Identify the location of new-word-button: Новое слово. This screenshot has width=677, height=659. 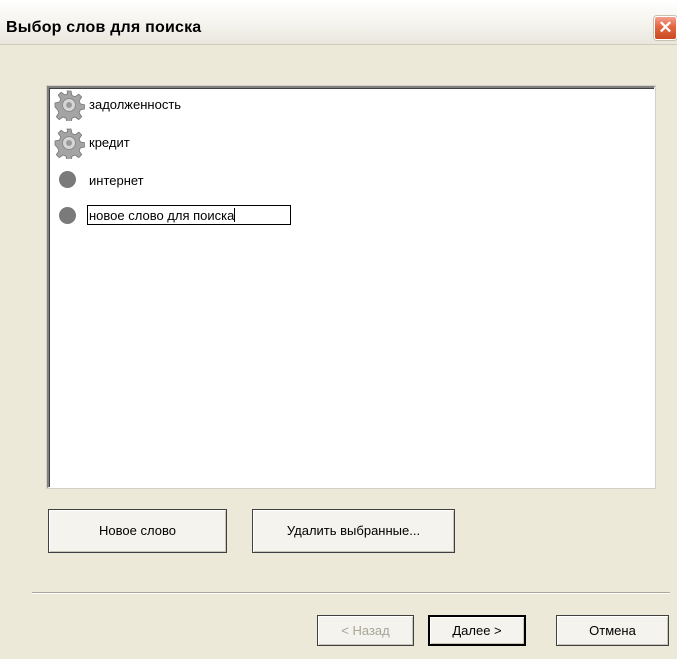
(137, 531).